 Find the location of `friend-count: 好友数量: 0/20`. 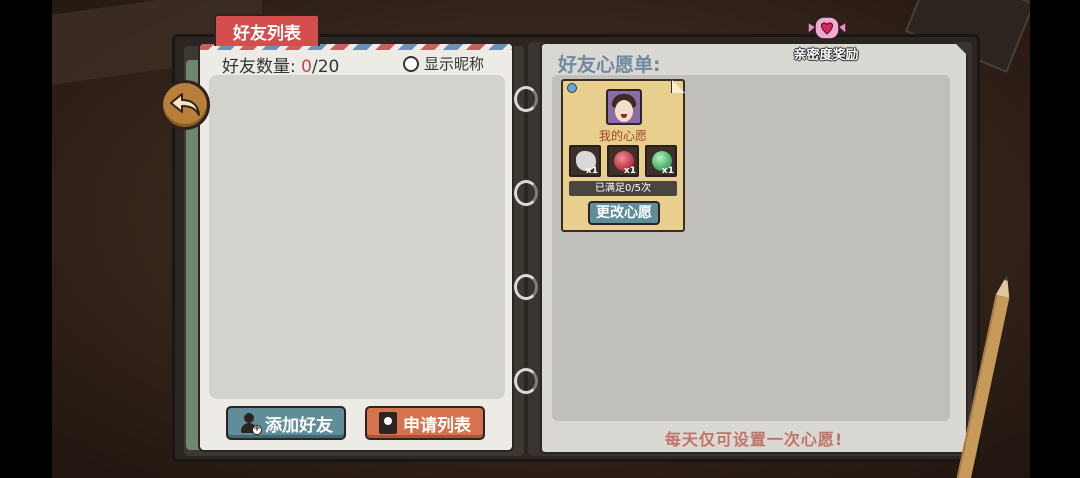

friend-count: 好友数量: 0/20 is located at coordinates (280, 64).